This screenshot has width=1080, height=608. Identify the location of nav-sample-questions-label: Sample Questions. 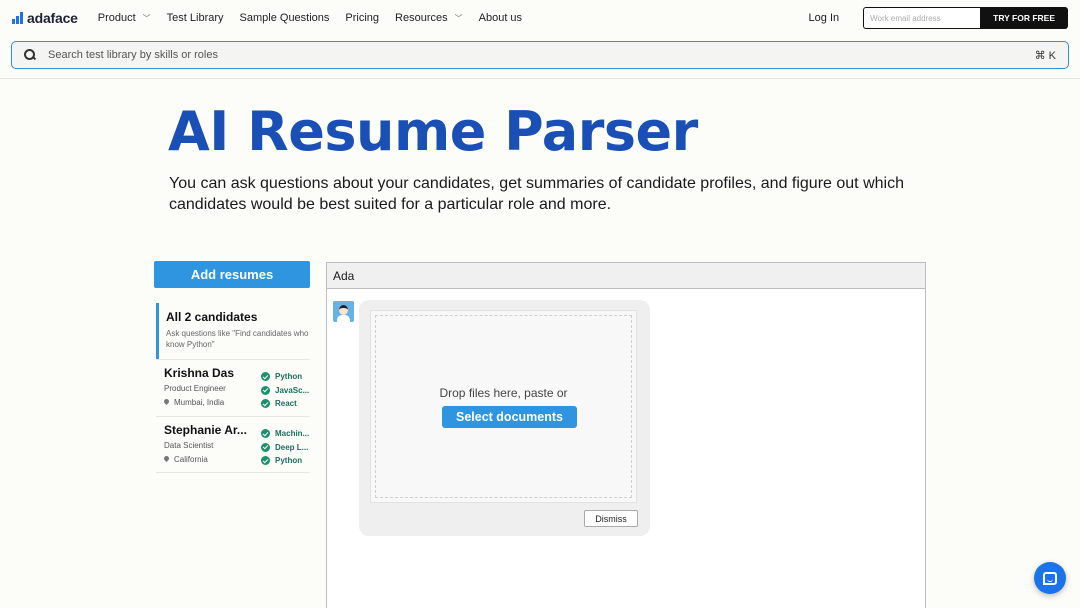
(284, 18).